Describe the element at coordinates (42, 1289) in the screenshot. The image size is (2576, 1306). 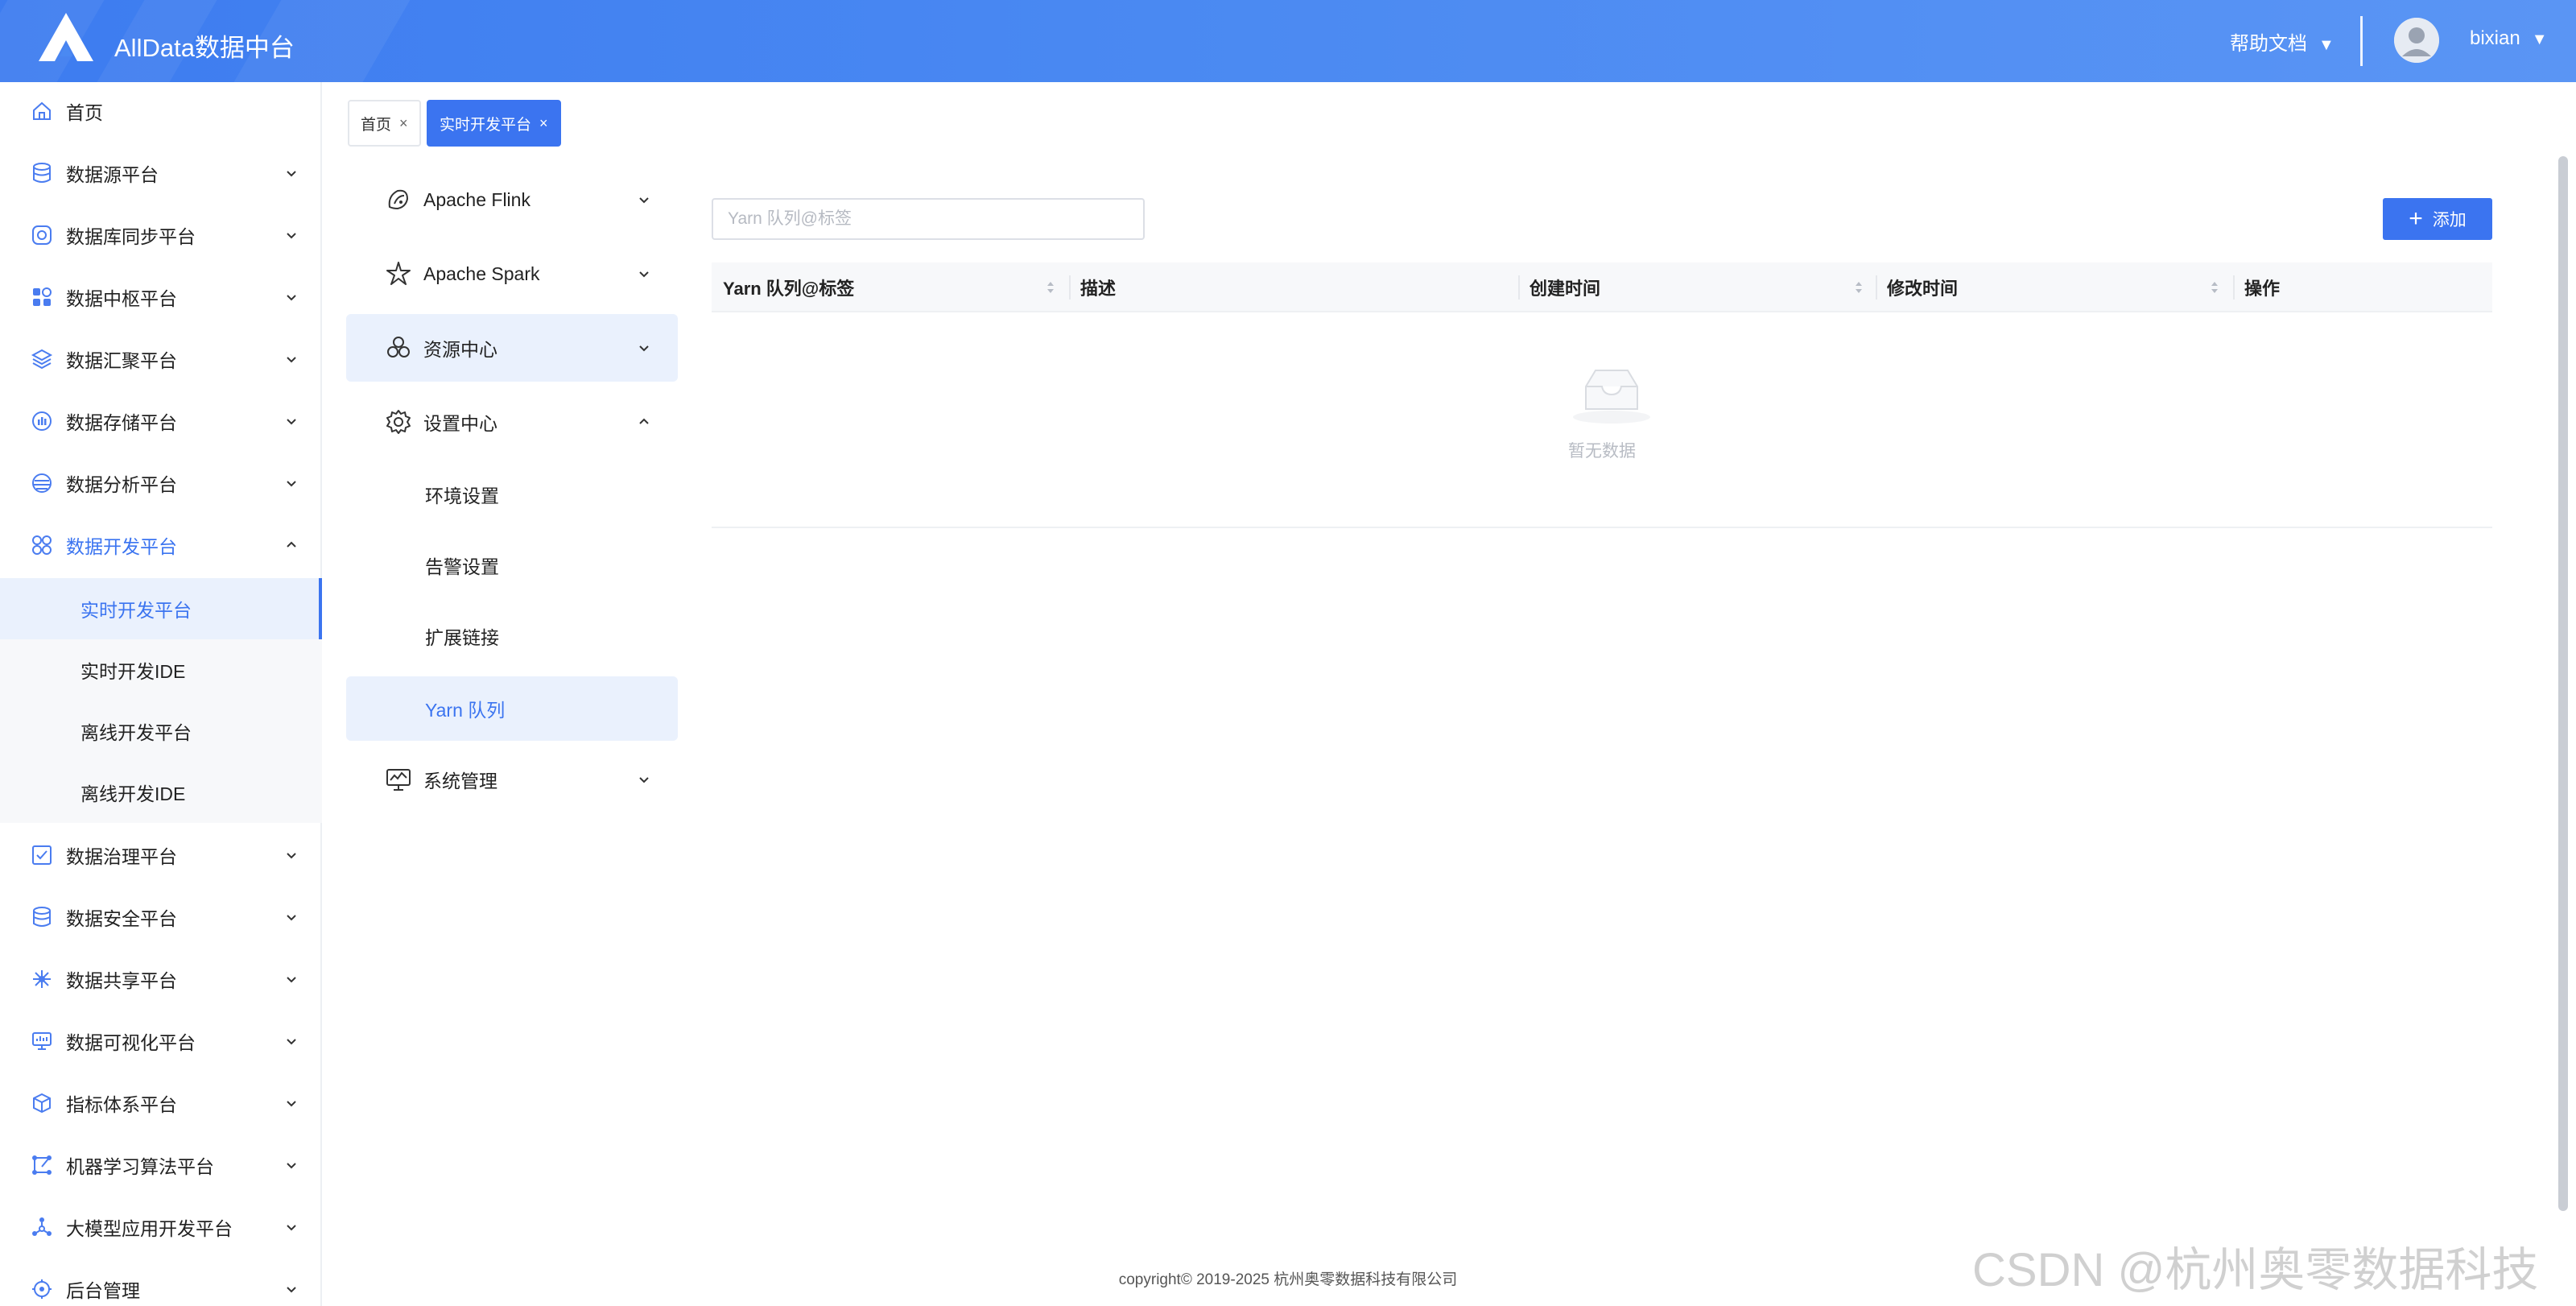
I see `admin-icon` at that location.